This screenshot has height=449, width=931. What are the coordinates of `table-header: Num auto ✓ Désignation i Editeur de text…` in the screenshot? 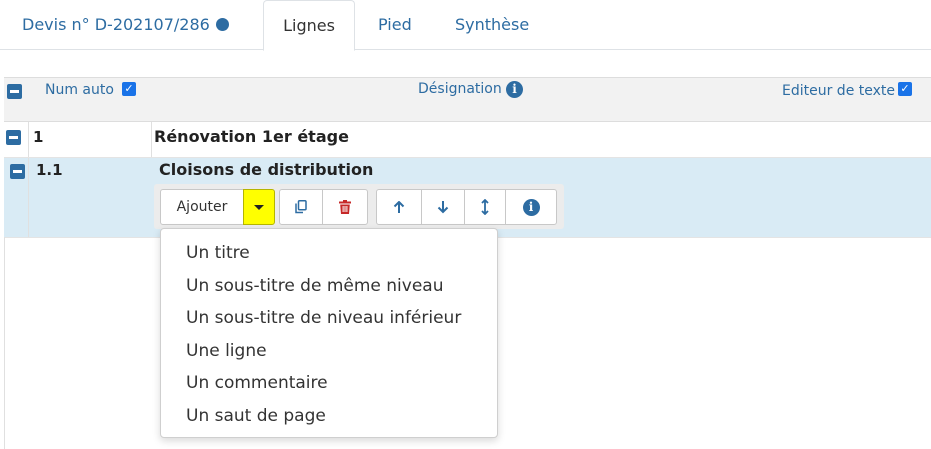 It's located at (467, 99).